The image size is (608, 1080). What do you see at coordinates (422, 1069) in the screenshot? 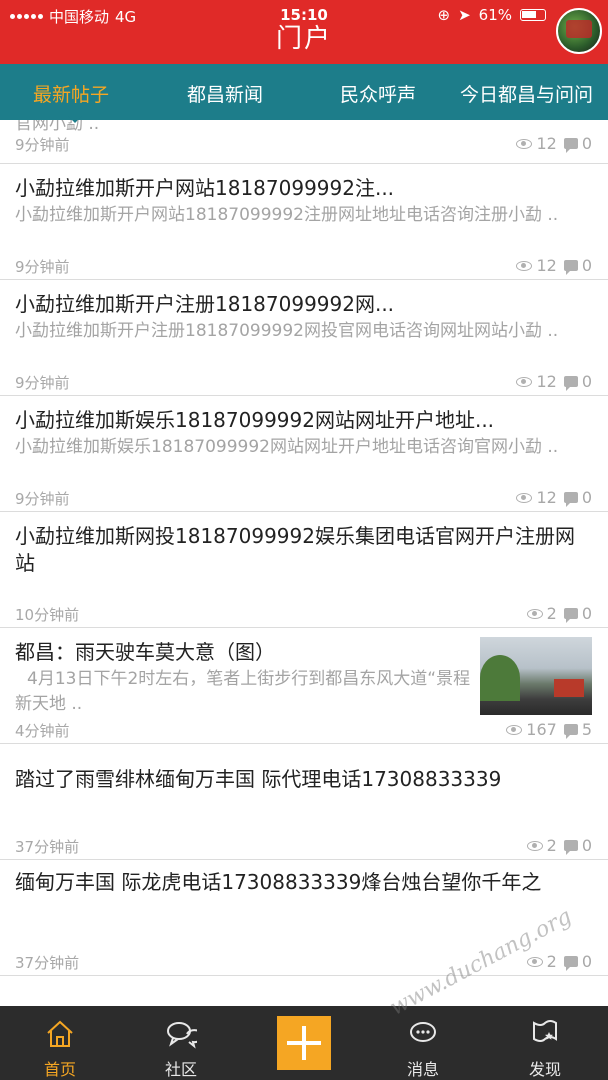
I see `nav-messages-label: 消息` at bounding box center [422, 1069].